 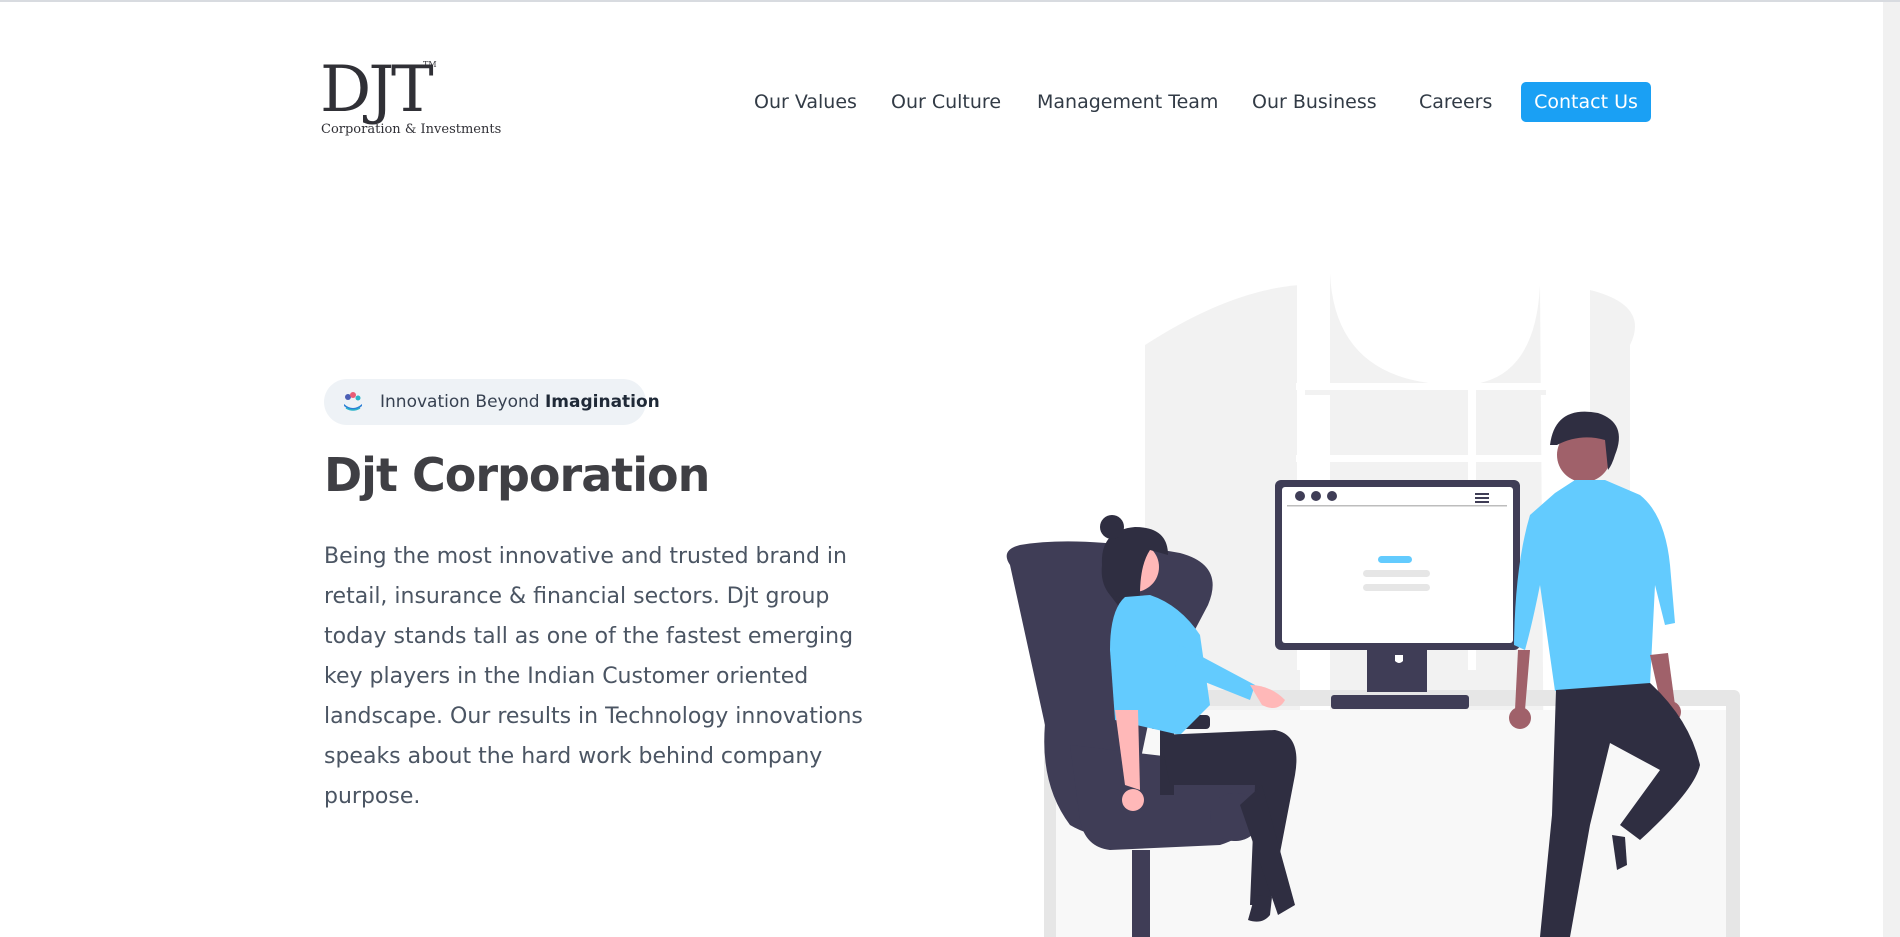 I want to click on tagline-text: Innovation Beyond Imagination, so click(x=520, y=402).